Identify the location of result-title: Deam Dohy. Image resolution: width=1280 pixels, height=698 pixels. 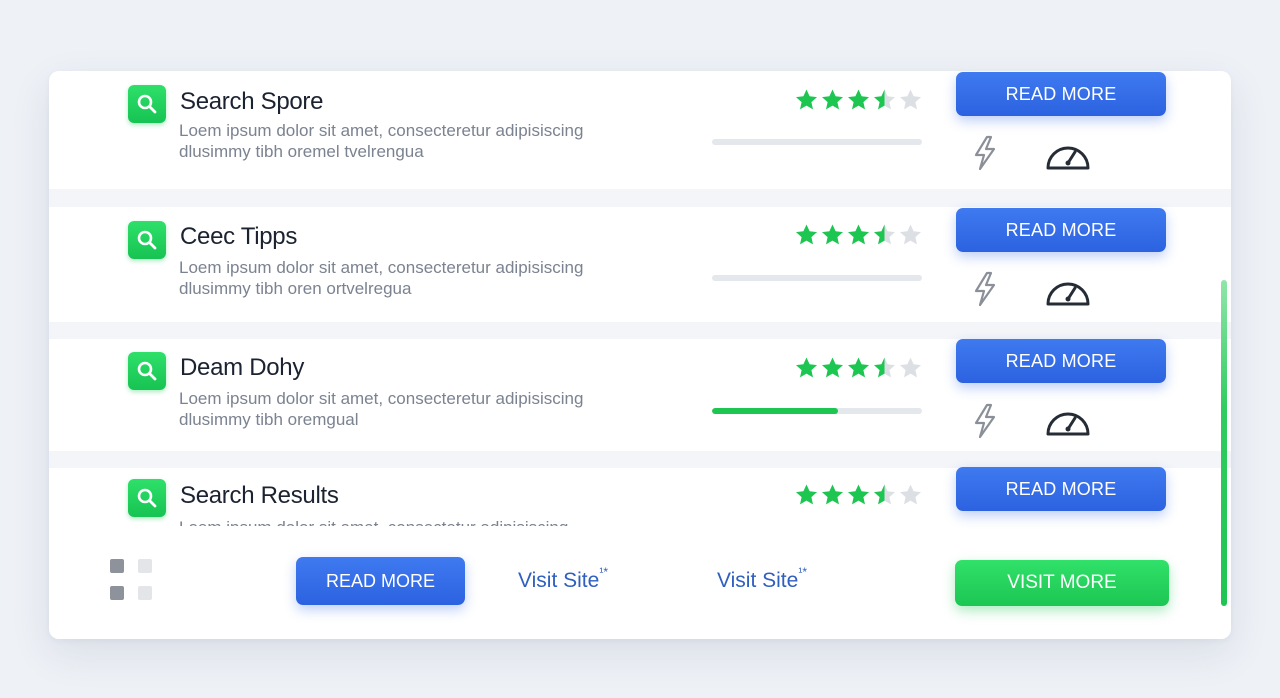
(242, 368).